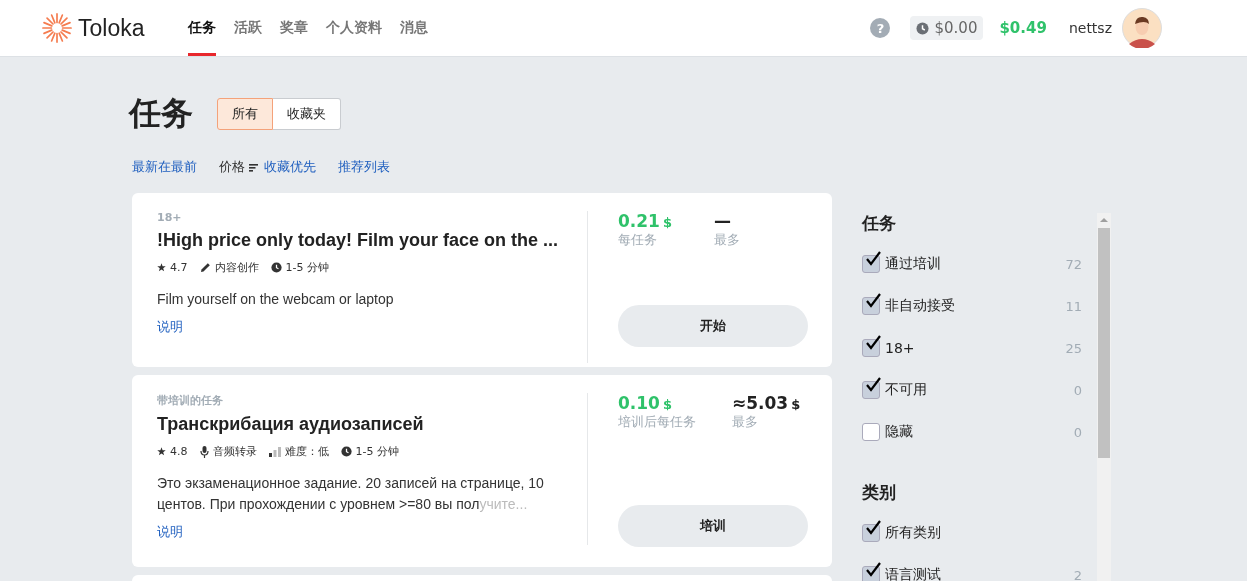 The height and width of the screenshot is (581, 1247). Describe the element at coordinates (164, 167) in the screenshot. I see `sort-link: 最新在最前` at that location.